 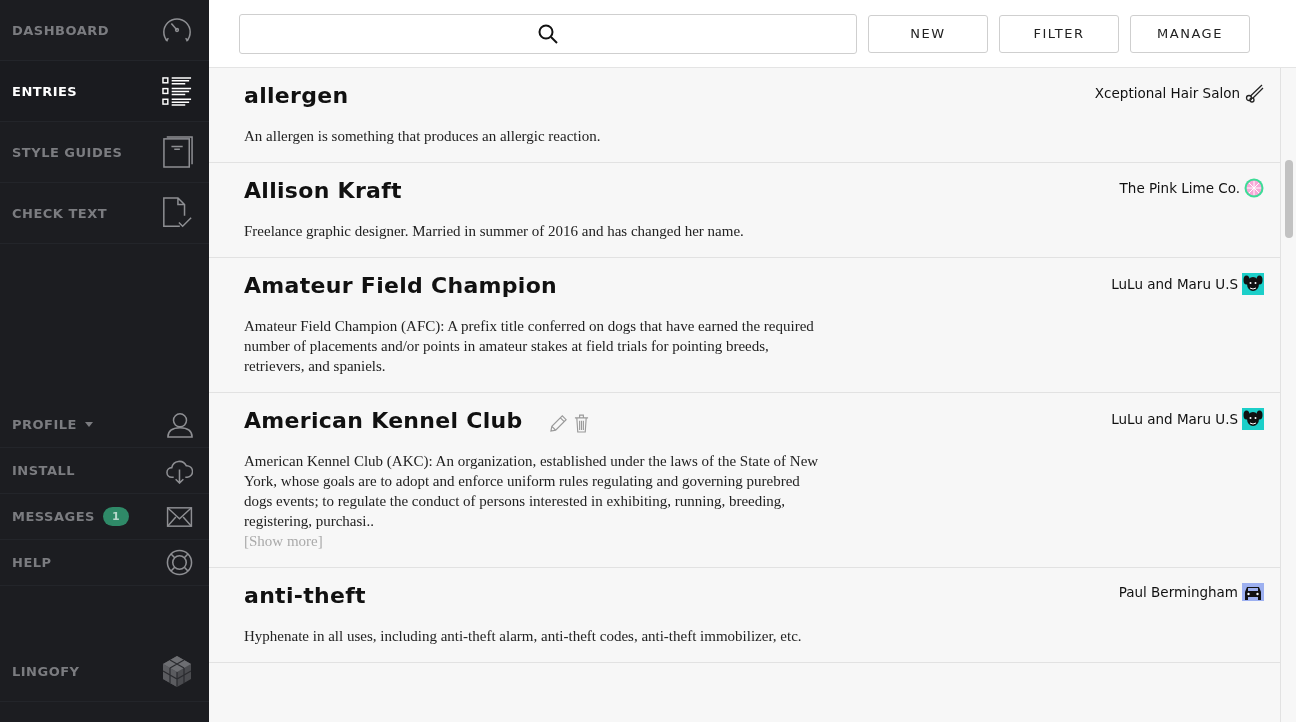 What do you see at coordinates (177, 671) in the screenshot?
I see `cube-logo-icon` at bounding box center [177, 671].